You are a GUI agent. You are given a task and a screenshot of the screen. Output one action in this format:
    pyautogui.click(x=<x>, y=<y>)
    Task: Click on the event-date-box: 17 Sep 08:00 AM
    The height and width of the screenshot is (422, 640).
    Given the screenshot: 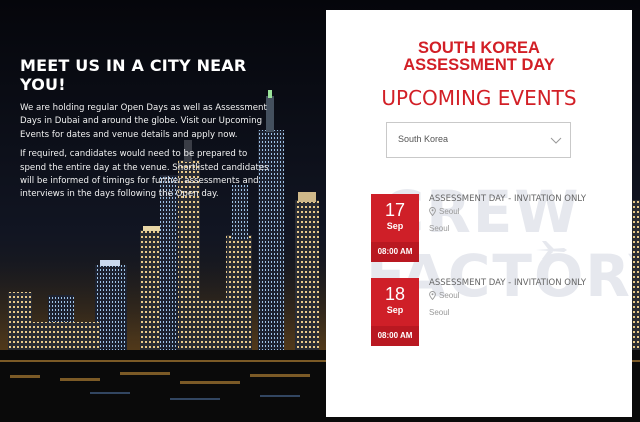 What is the action you would take?
    pyautogui.click(x=395, y=228)
    